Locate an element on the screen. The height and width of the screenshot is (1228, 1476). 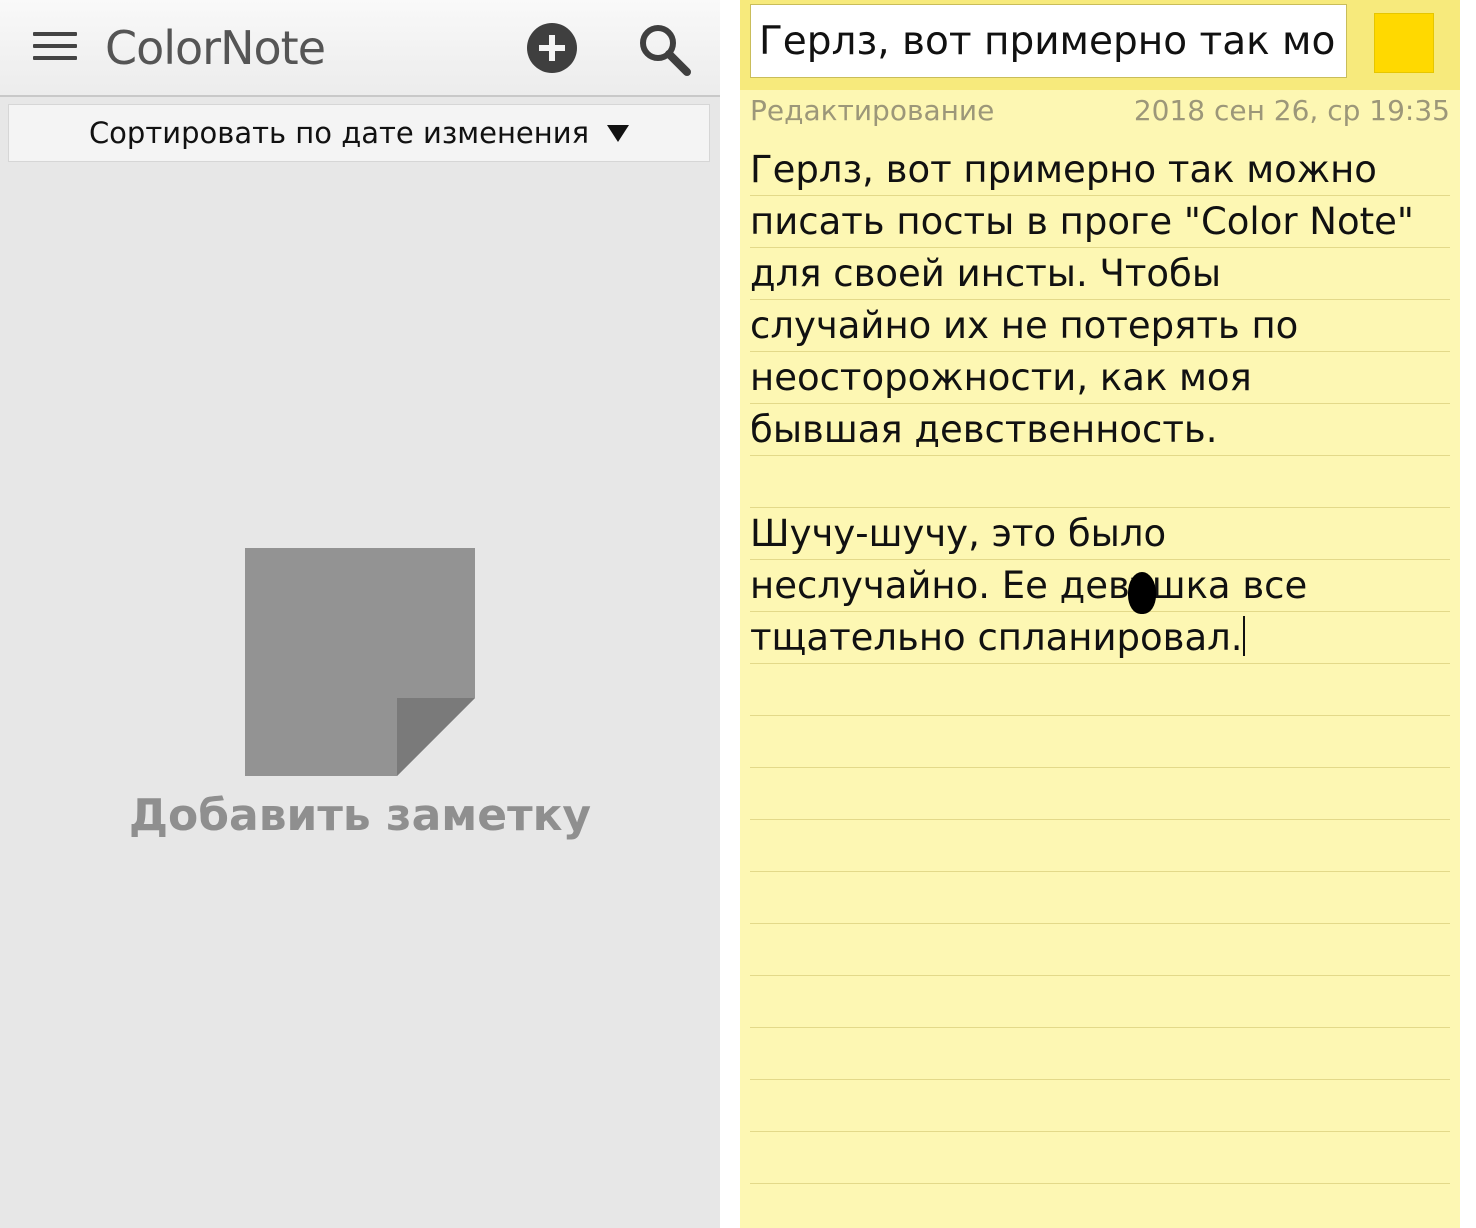
note-line: случайно их не потерять по is located at coordinates (1024, 325).